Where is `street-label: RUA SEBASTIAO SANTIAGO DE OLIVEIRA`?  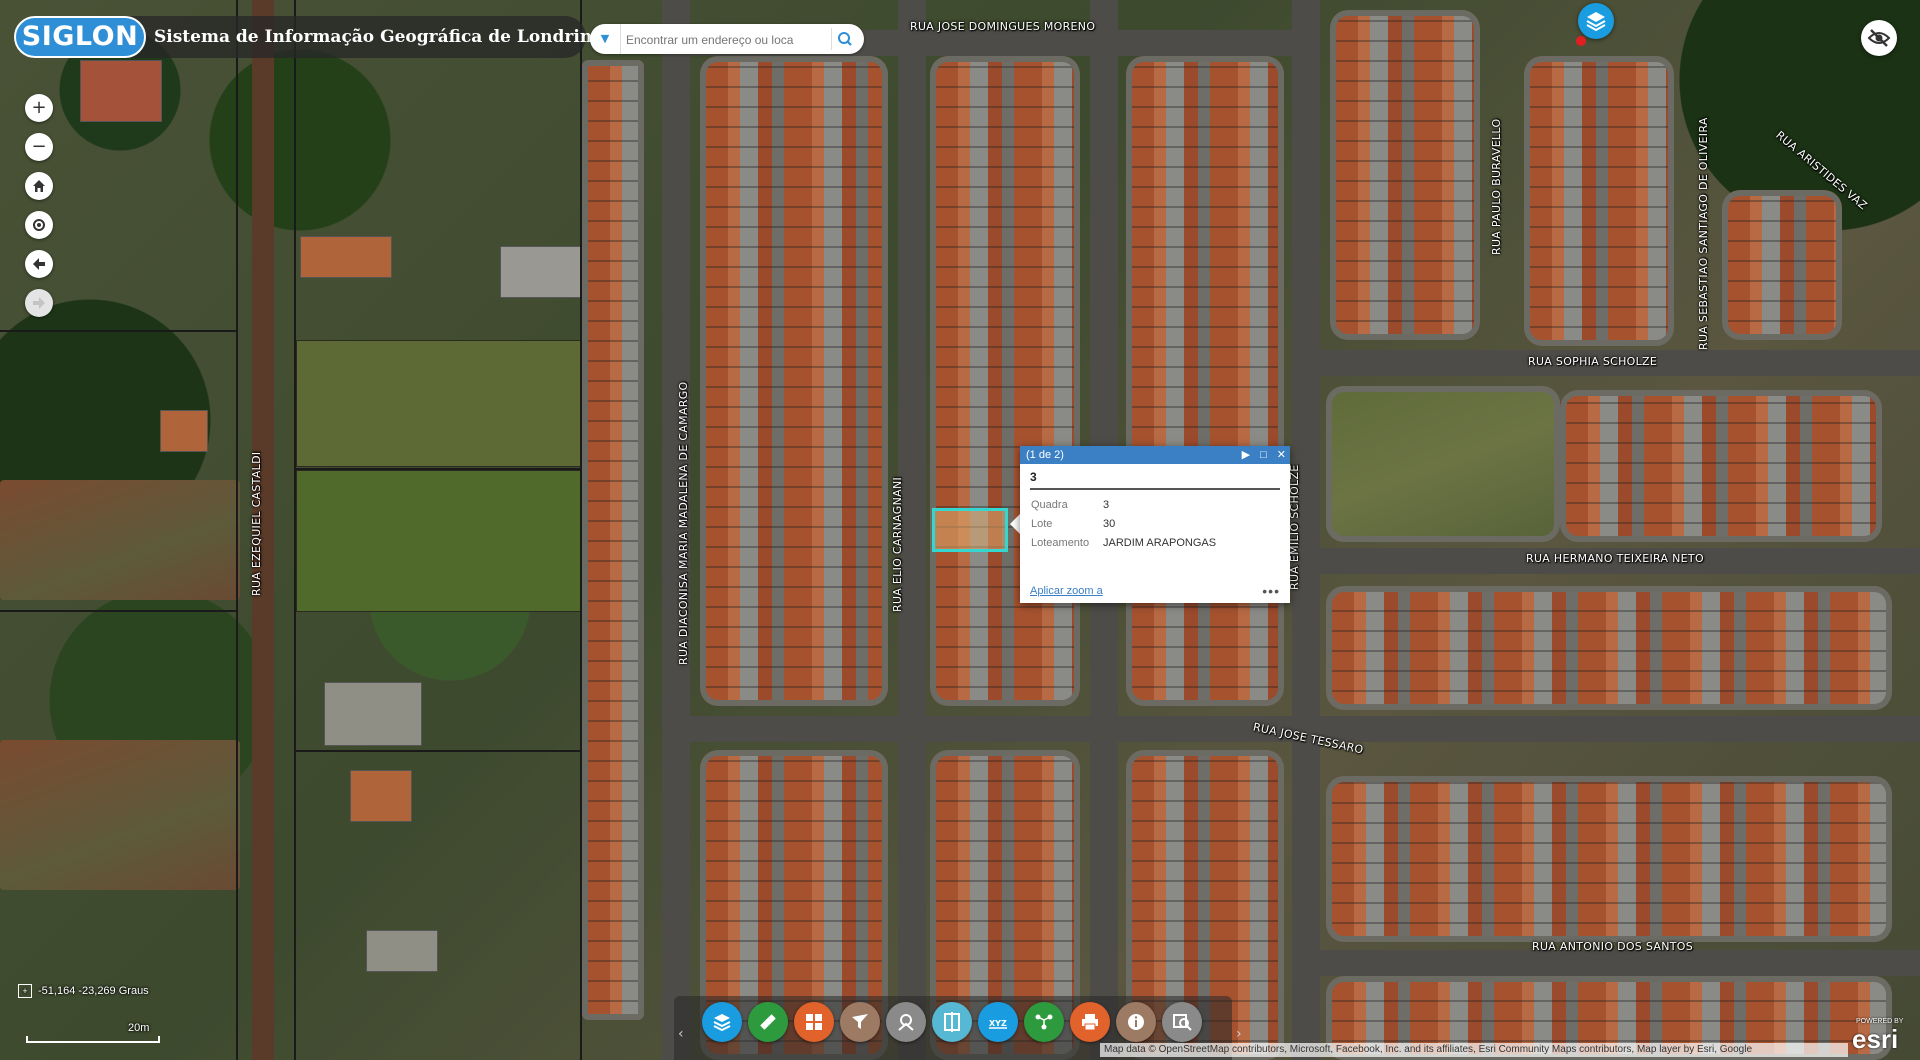 street-label: RUA SEBASTIAO SANTIAGO DE OLIVEIRA is located at coordinates (1703, 233).